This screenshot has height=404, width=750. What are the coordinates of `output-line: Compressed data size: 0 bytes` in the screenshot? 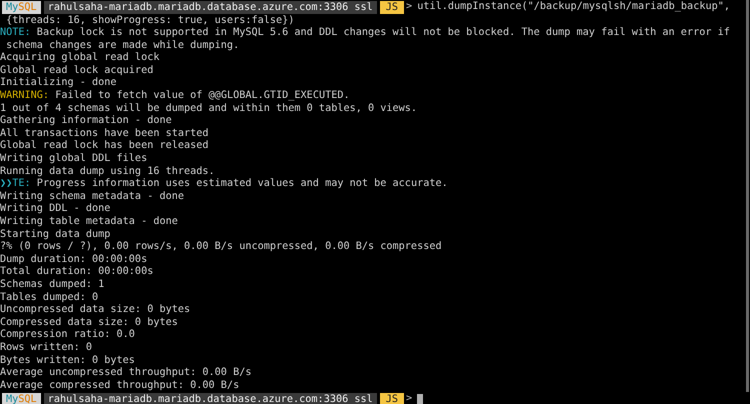 It's located at (89, 322).